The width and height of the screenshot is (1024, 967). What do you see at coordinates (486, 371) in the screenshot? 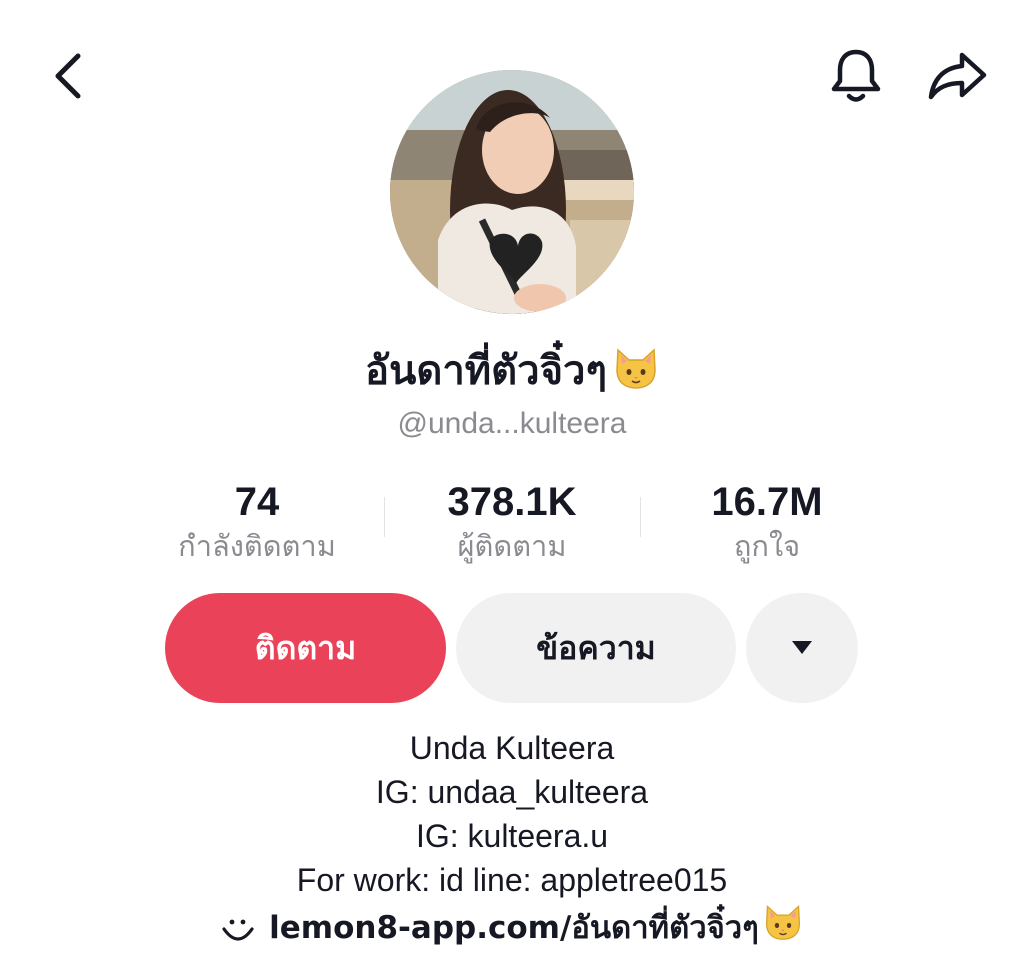
I see `display-name-text: อันดาที่ตัวจิ๋วๆ` at bounding box center [486, 371].